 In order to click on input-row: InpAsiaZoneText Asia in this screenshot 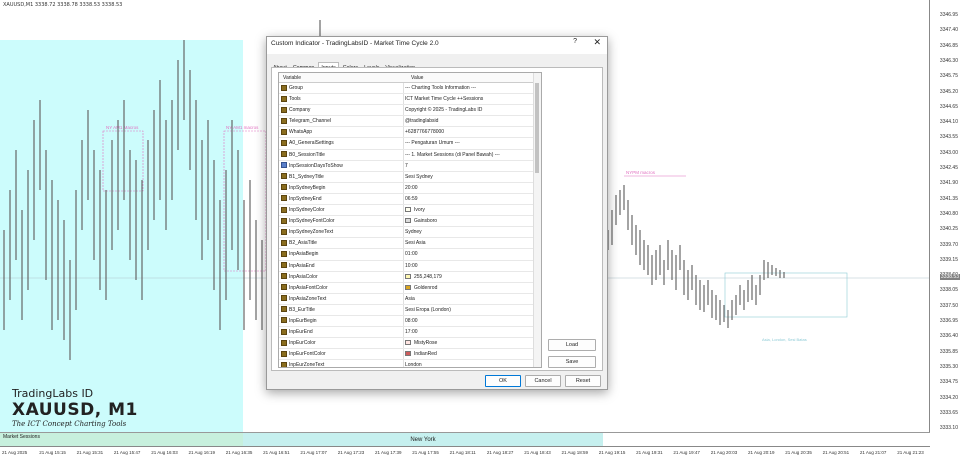, I will do `click(410, 299)`.